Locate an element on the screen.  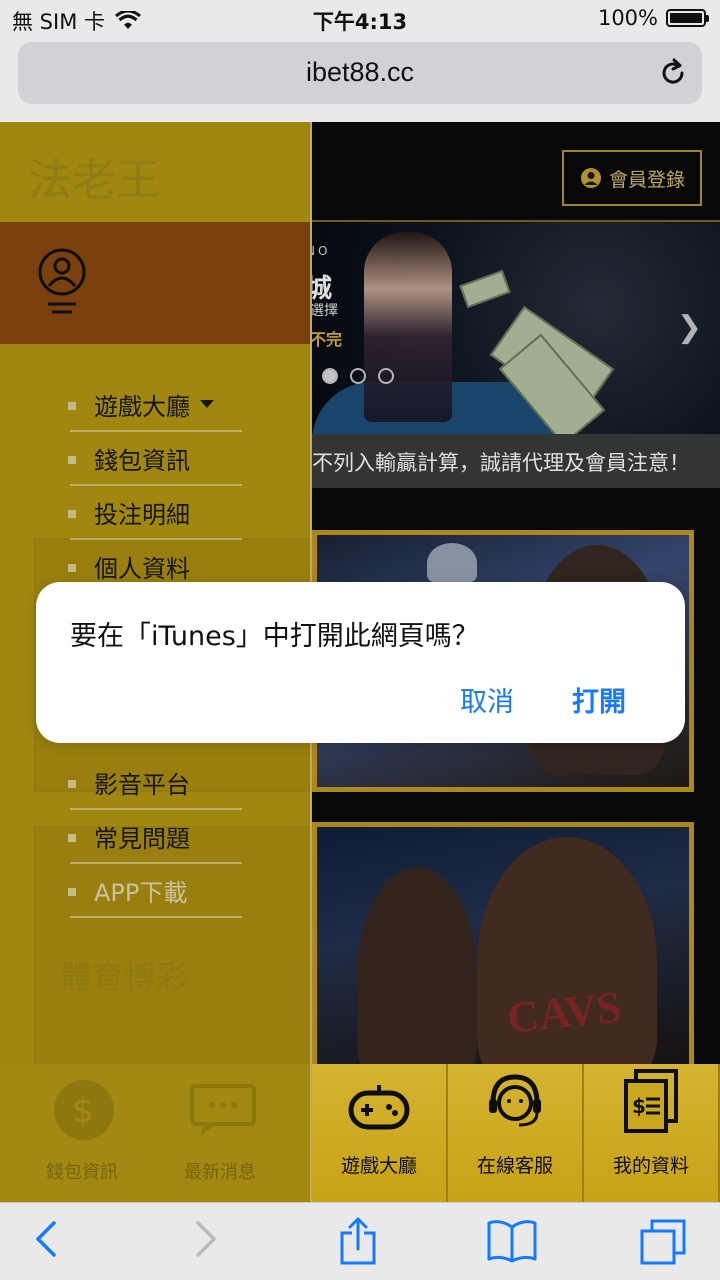
cancel-button: 取消 is located at coordinates (487, 699).